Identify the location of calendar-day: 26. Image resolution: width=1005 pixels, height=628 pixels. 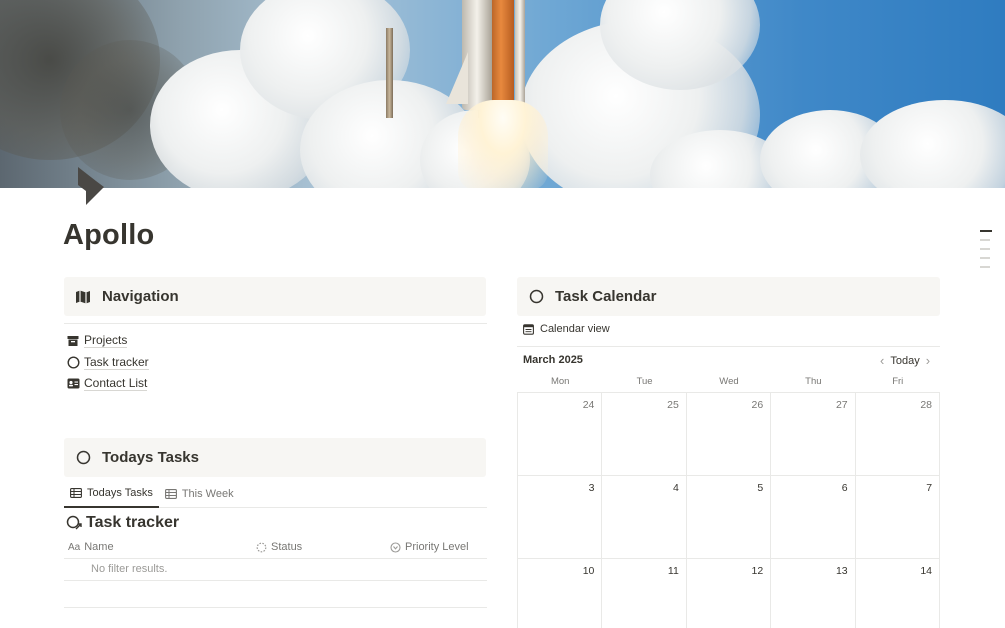
(729, 434).